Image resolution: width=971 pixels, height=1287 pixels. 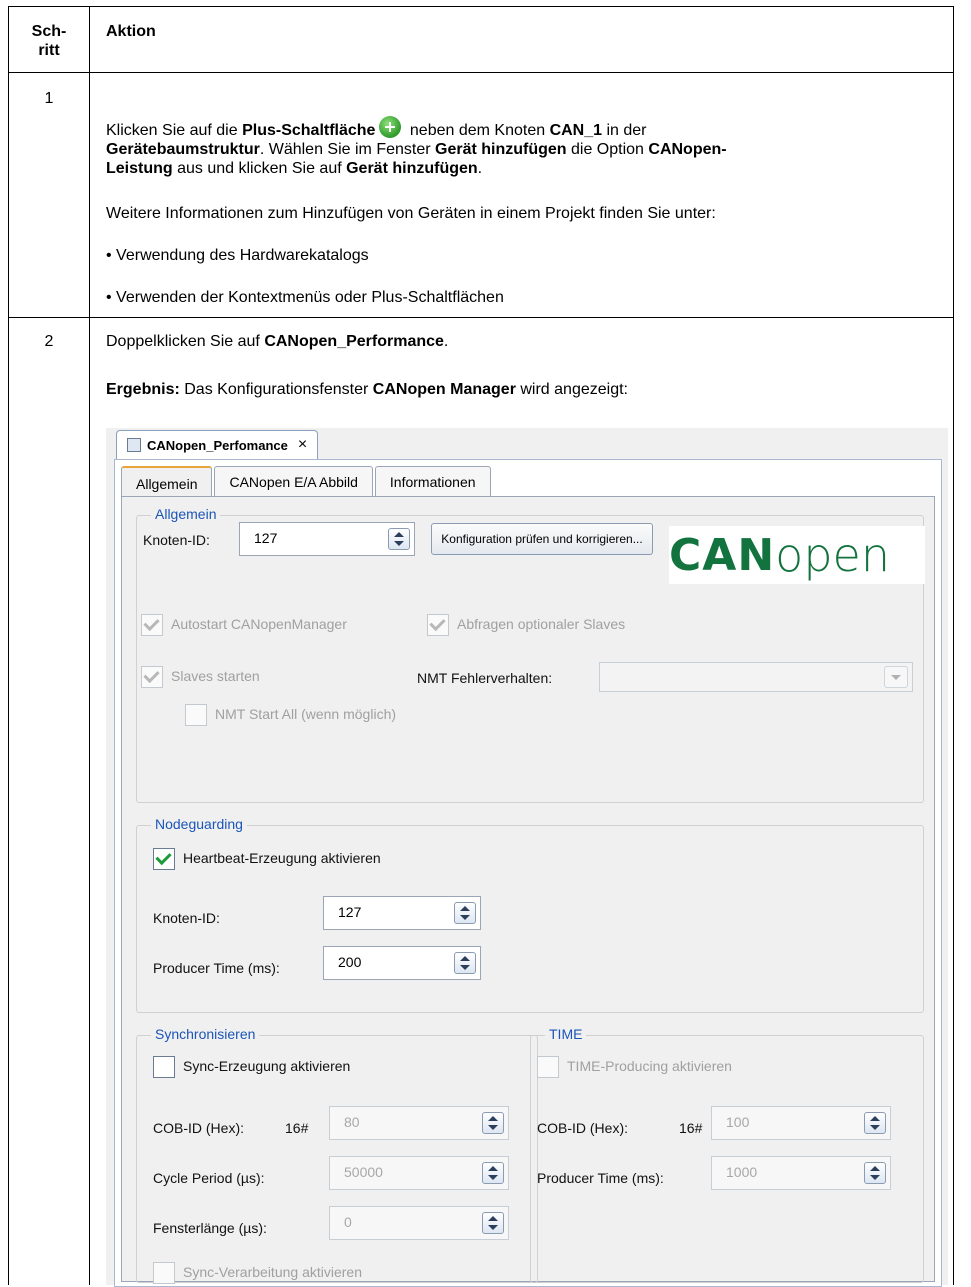 What do you see at coordinates (742, 1172) in the screenshot?
I see `time-producer-value: 1000` at bounding box center [742, 1172].